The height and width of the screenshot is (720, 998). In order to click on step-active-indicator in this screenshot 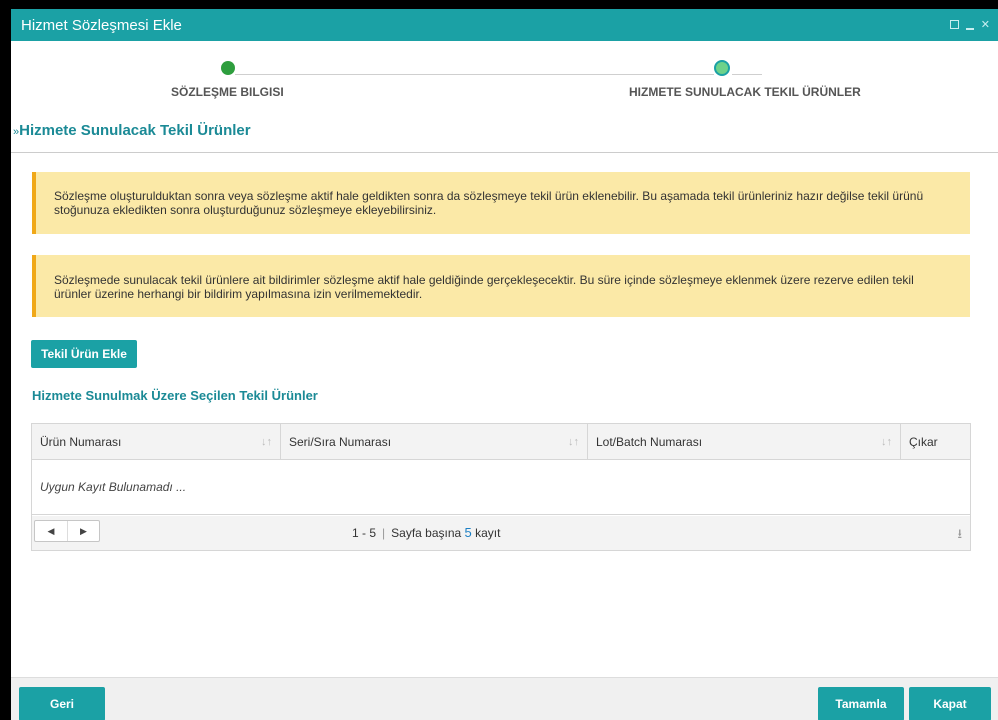, I will do `click(722, 68)`.